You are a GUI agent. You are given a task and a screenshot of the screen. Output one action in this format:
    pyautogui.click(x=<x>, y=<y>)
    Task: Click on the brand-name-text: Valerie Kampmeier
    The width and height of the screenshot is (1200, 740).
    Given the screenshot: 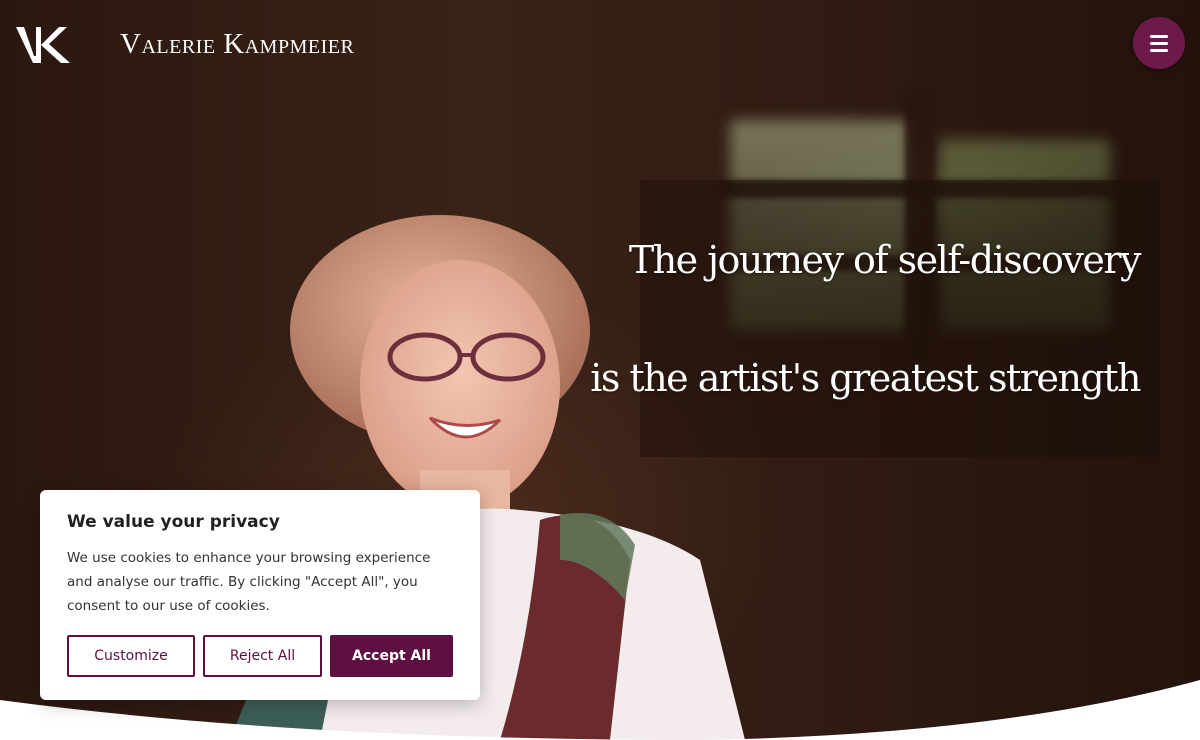 What is the action you would take?
    pyautogui.click(x=237, y=44)
    